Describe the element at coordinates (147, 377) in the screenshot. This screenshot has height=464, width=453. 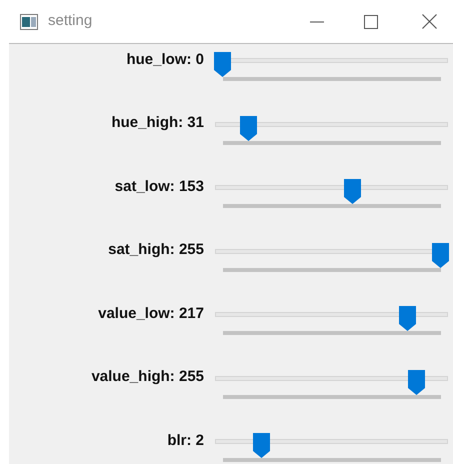
I see `slider-label: value_high: 255` at that location.